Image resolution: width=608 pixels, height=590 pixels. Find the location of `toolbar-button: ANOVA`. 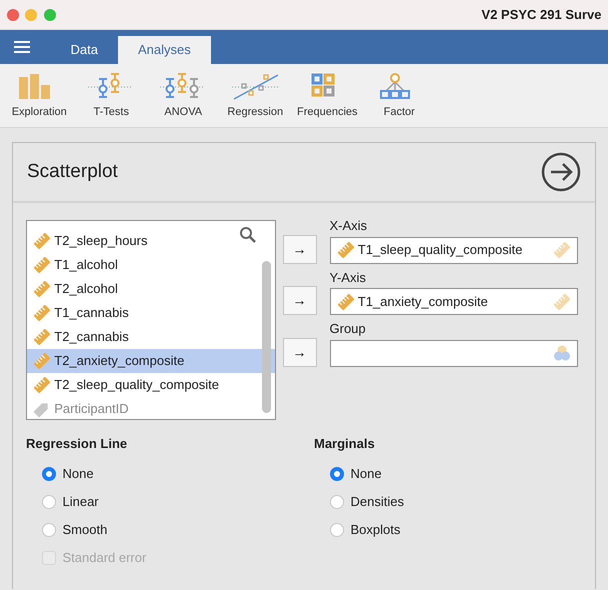

toolbar-button: ANOVA is located at coordinates (183, 95).